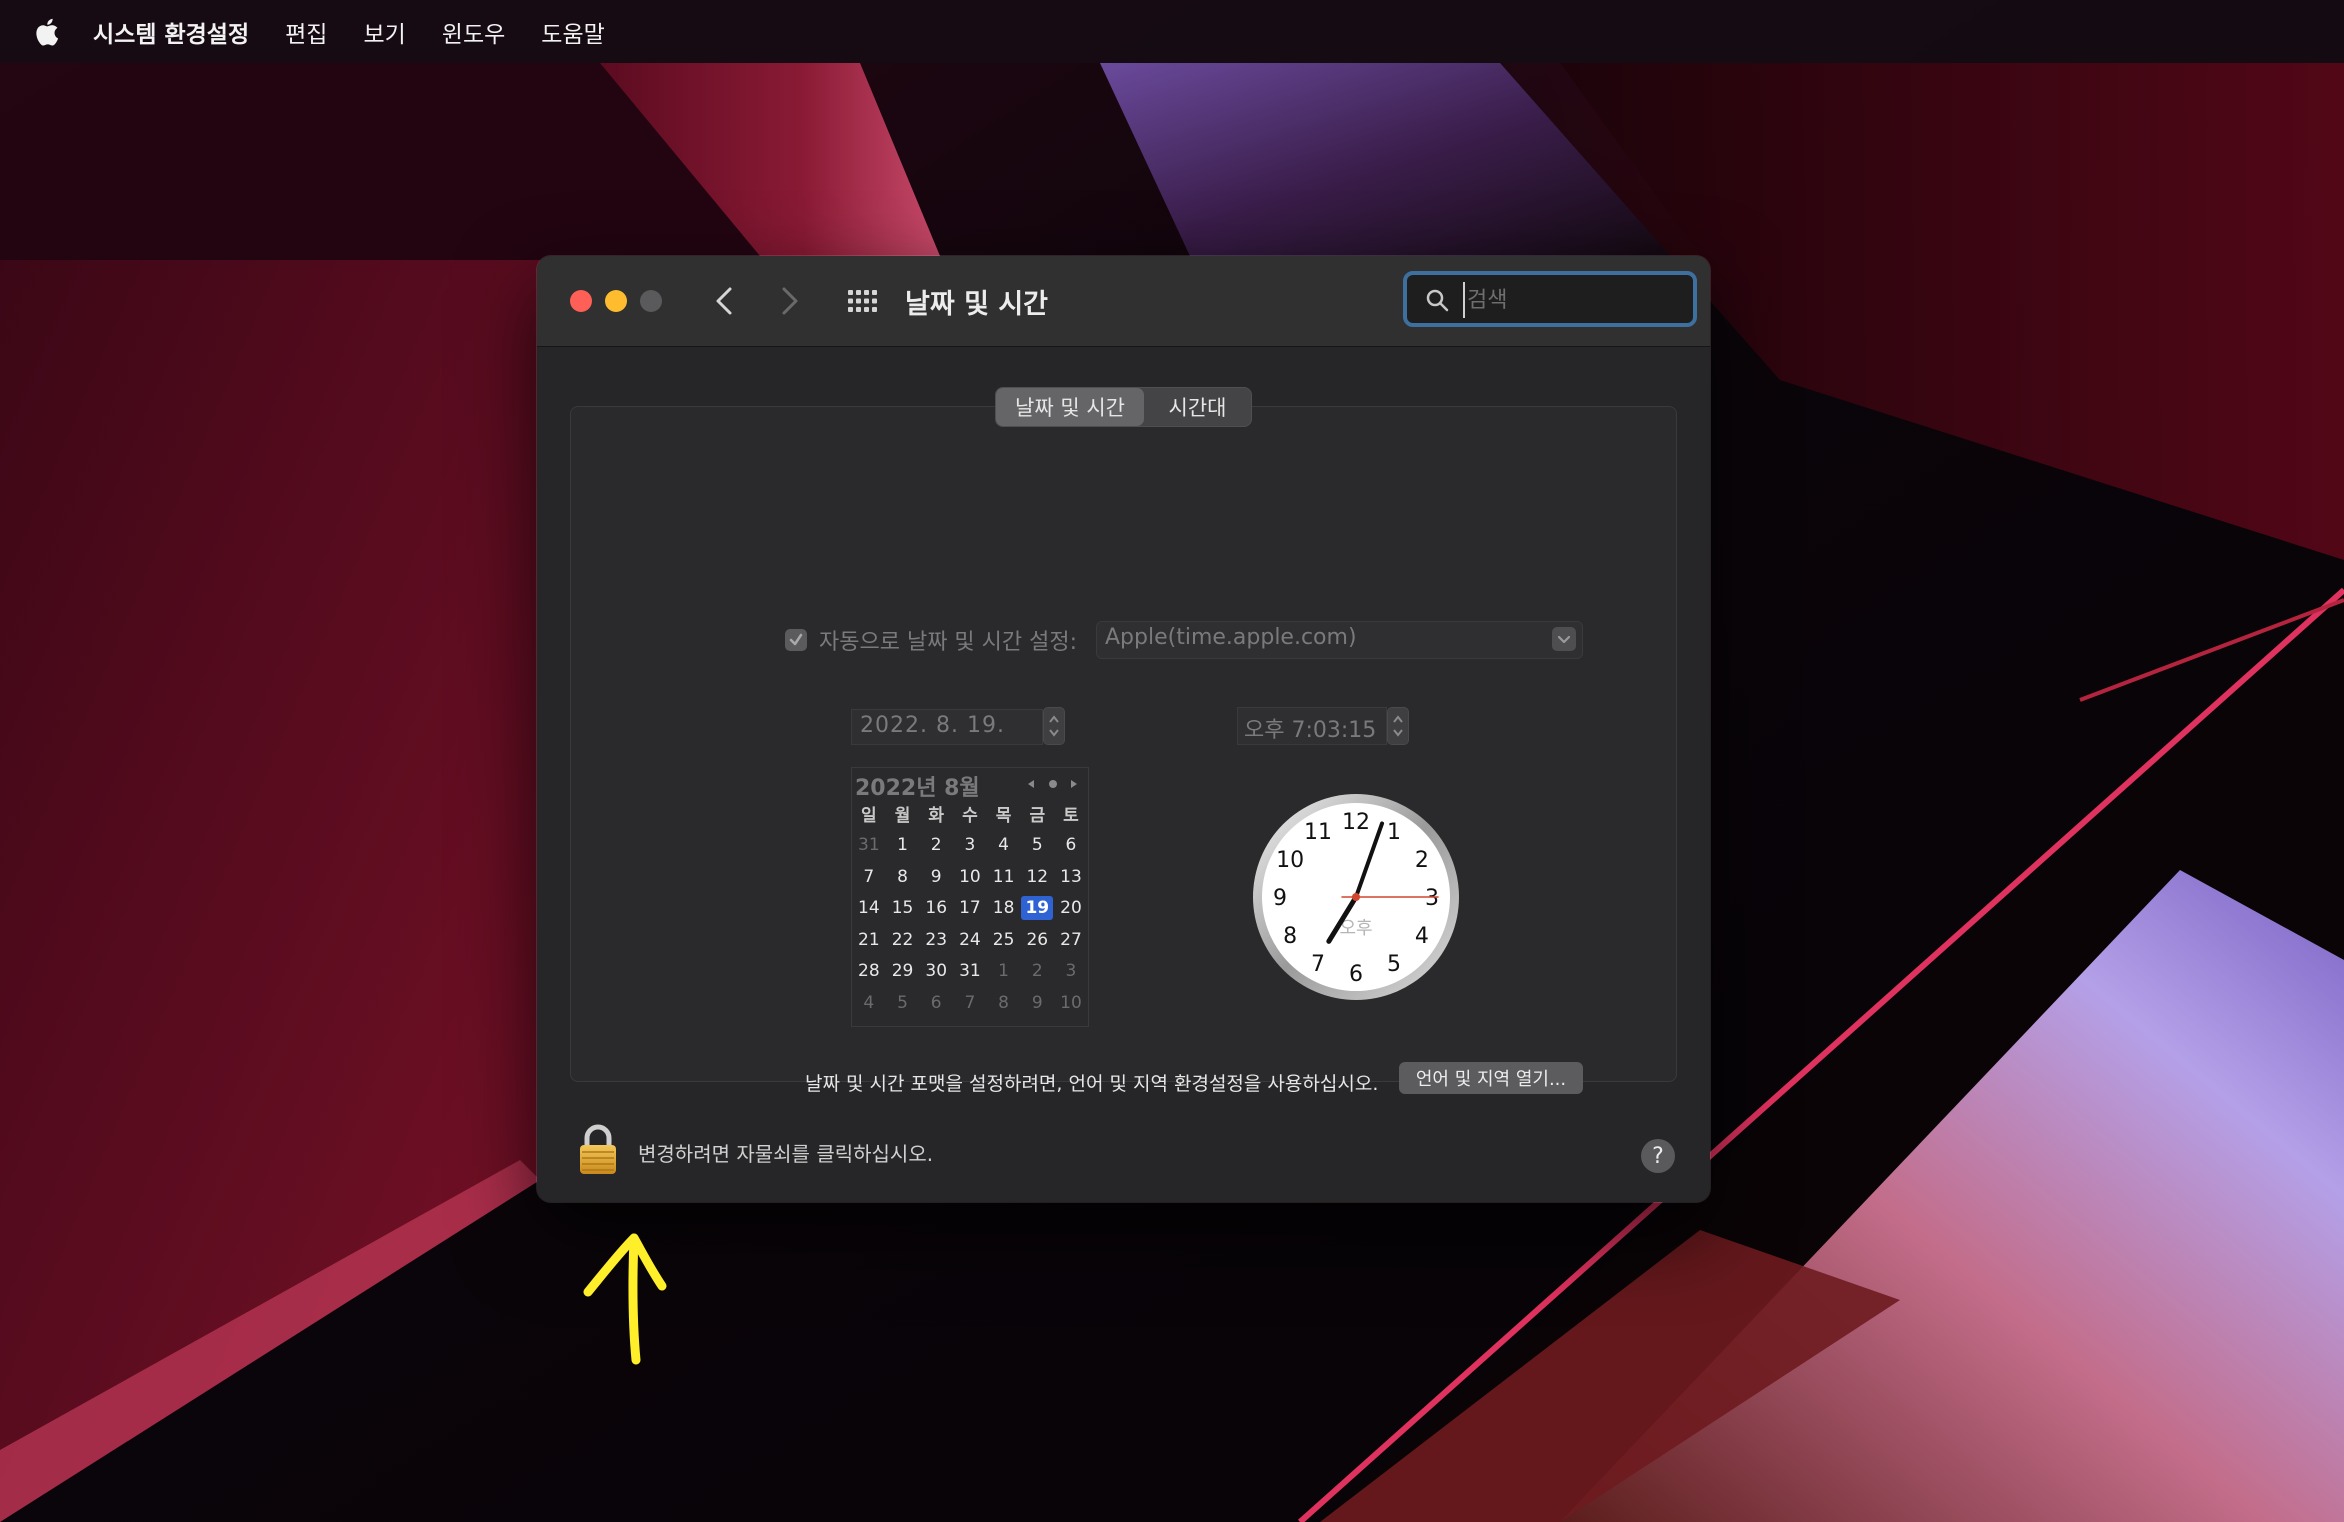 The image size is (2344, 1522). What do you see at coordinates (976, 304) in the screenshot?
I see `window-title: 날짜 및 시간` at bounding box center [976, 304].